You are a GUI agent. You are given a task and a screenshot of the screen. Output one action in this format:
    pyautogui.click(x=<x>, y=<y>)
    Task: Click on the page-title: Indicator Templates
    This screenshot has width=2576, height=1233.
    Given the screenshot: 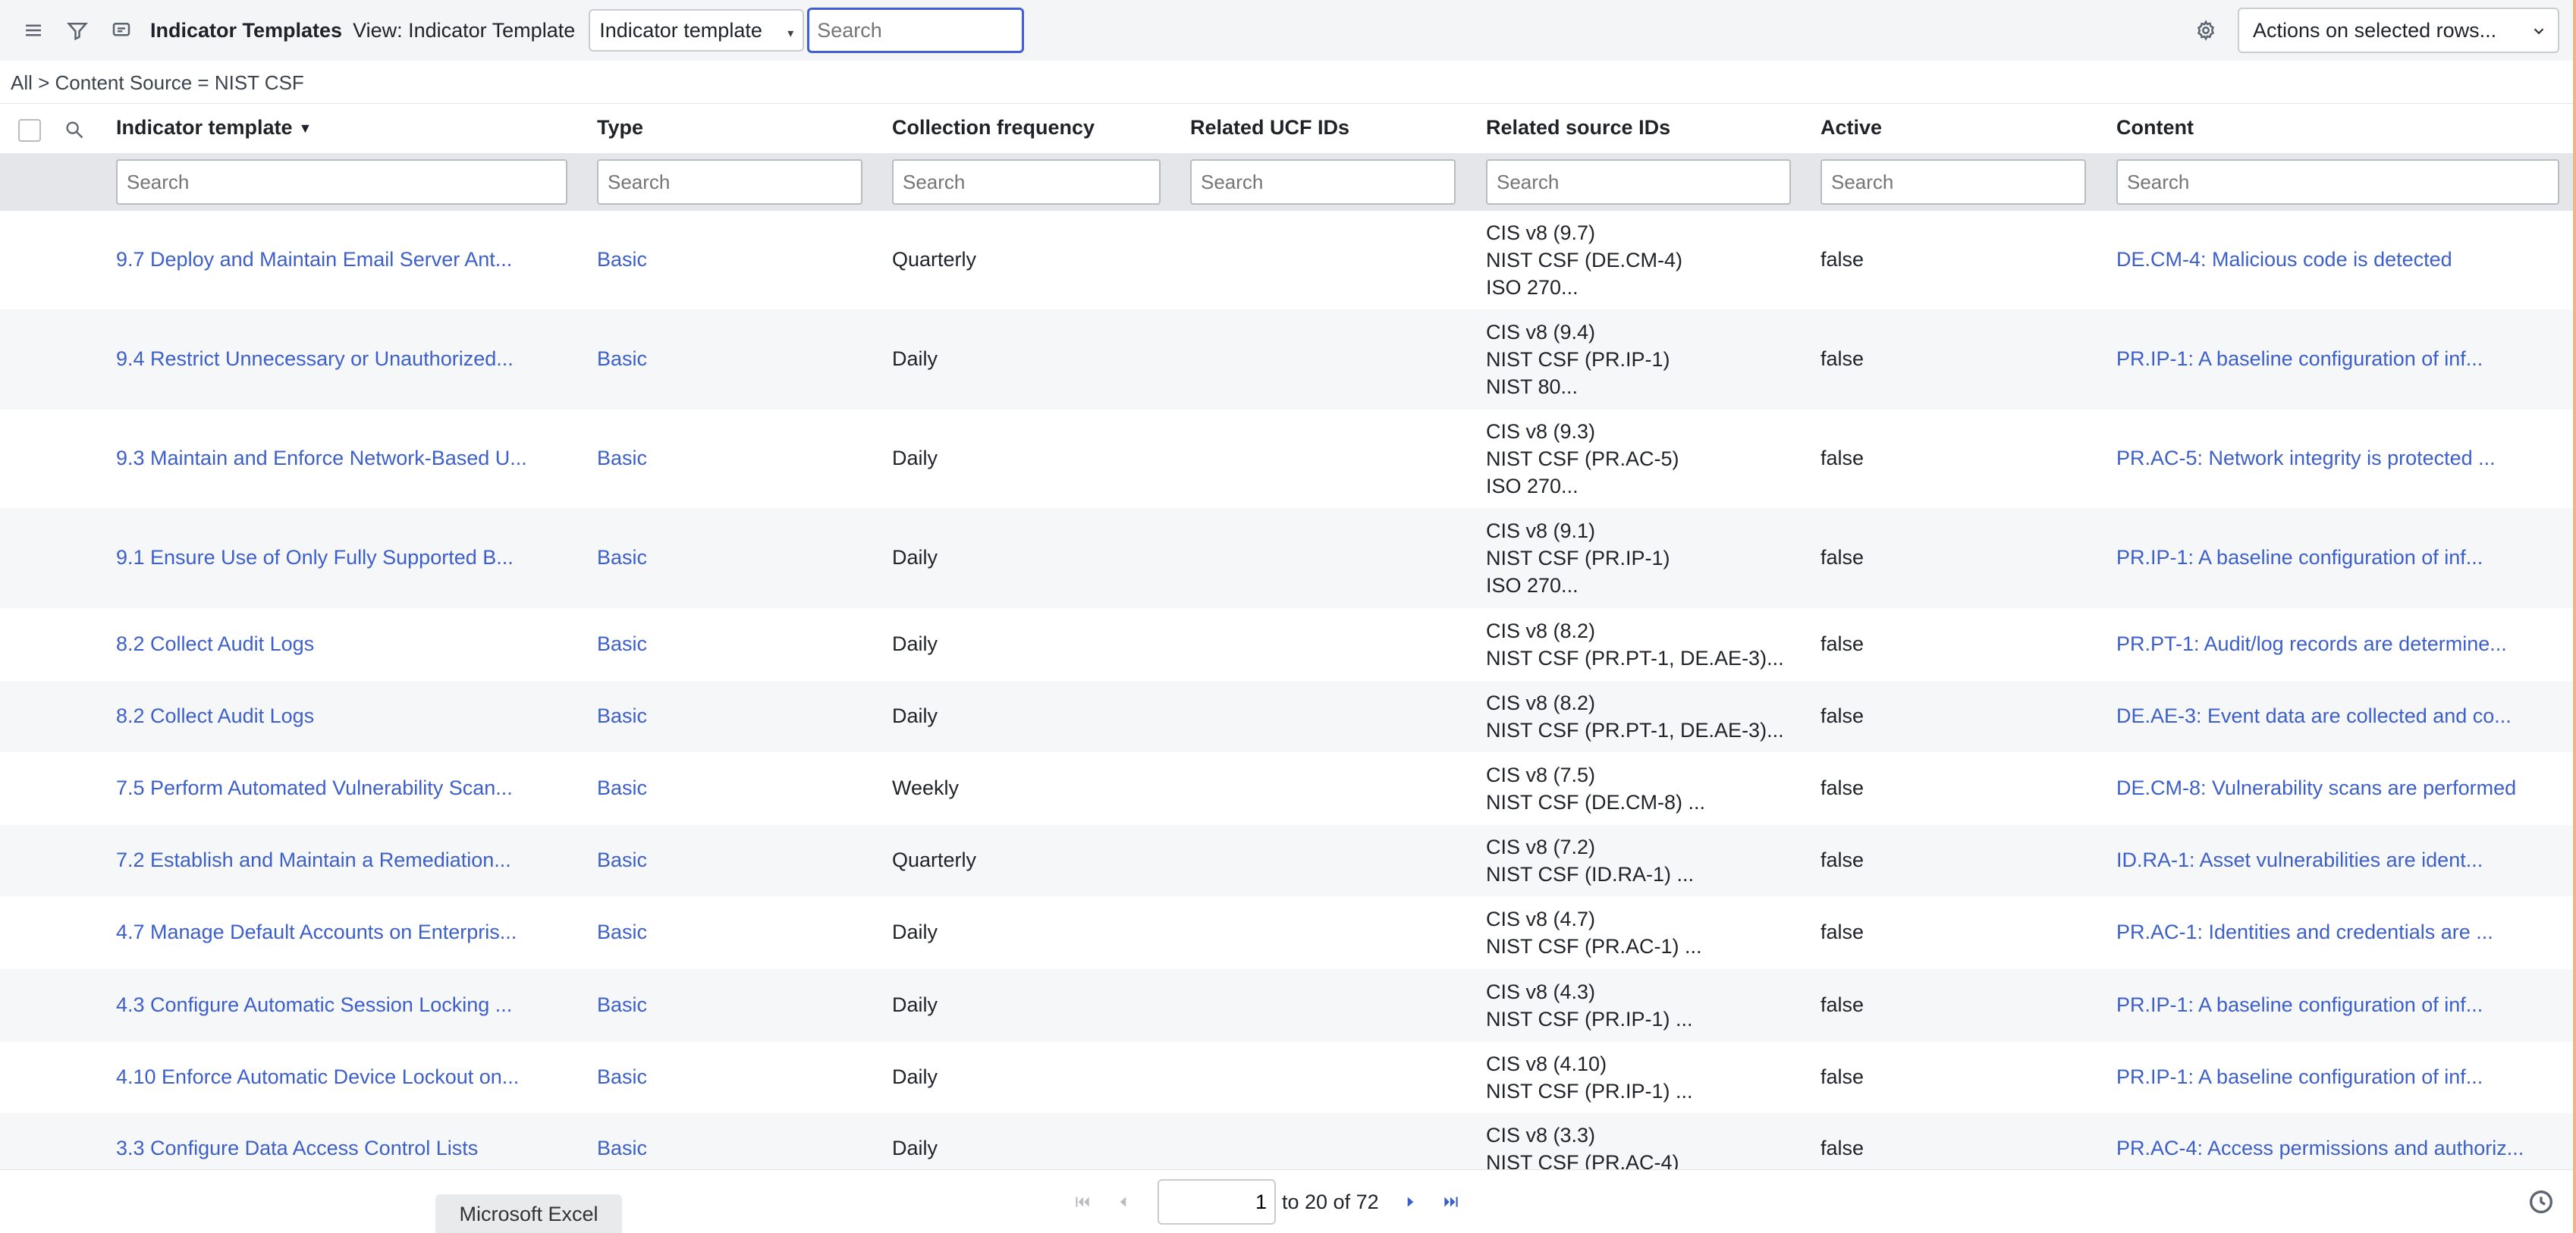 What is the action you would take?
    pyautogui.click(x=246, y=30)
    